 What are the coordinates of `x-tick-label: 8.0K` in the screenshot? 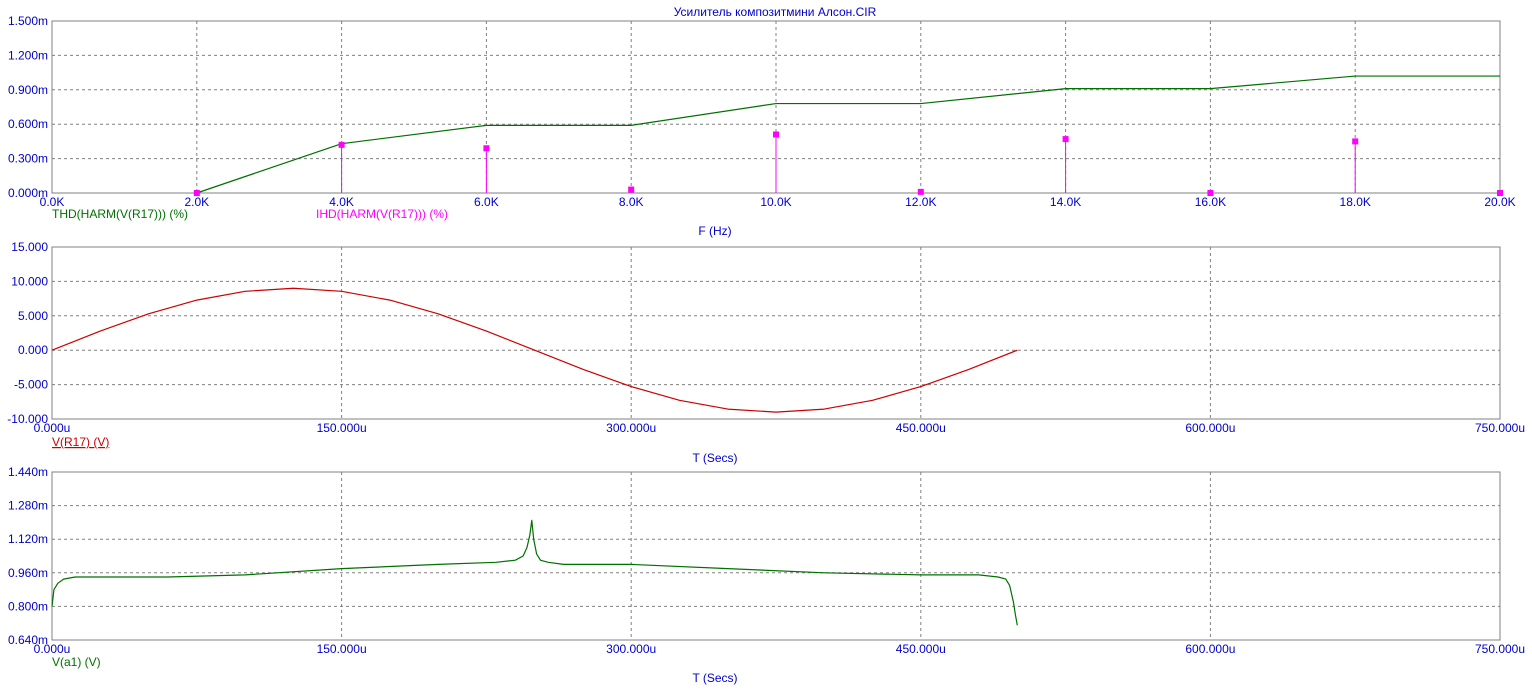 It's located at (631, 202).